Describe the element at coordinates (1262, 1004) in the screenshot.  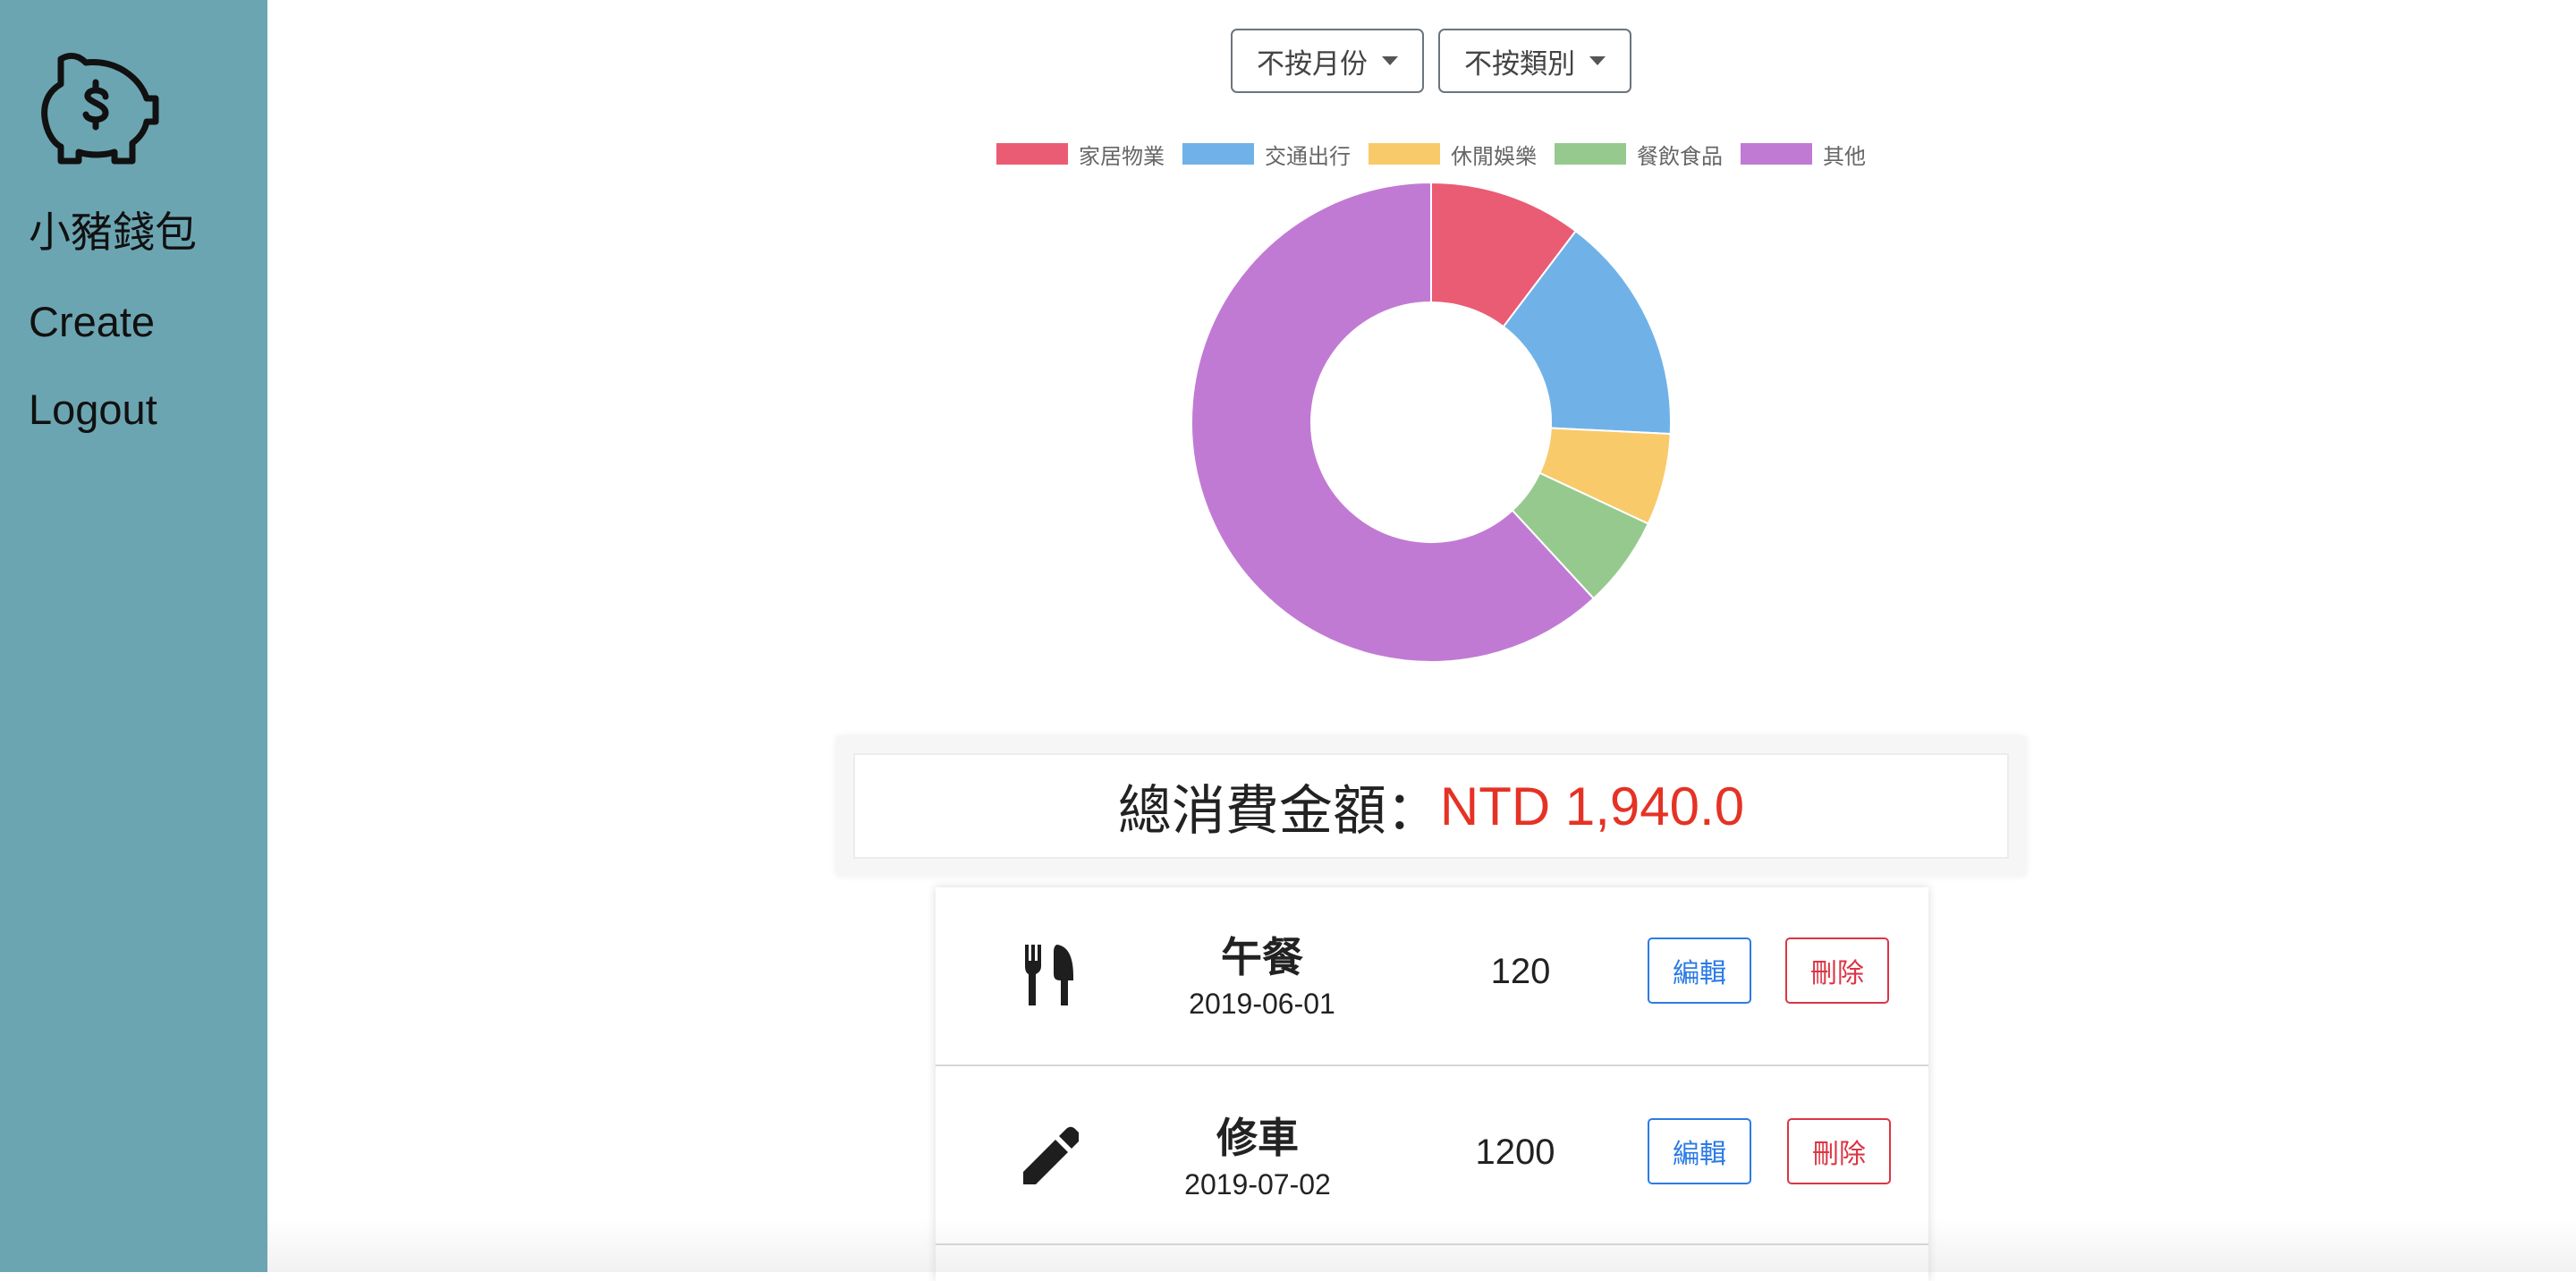
I see `record-date: 2019-06-01` at that location.